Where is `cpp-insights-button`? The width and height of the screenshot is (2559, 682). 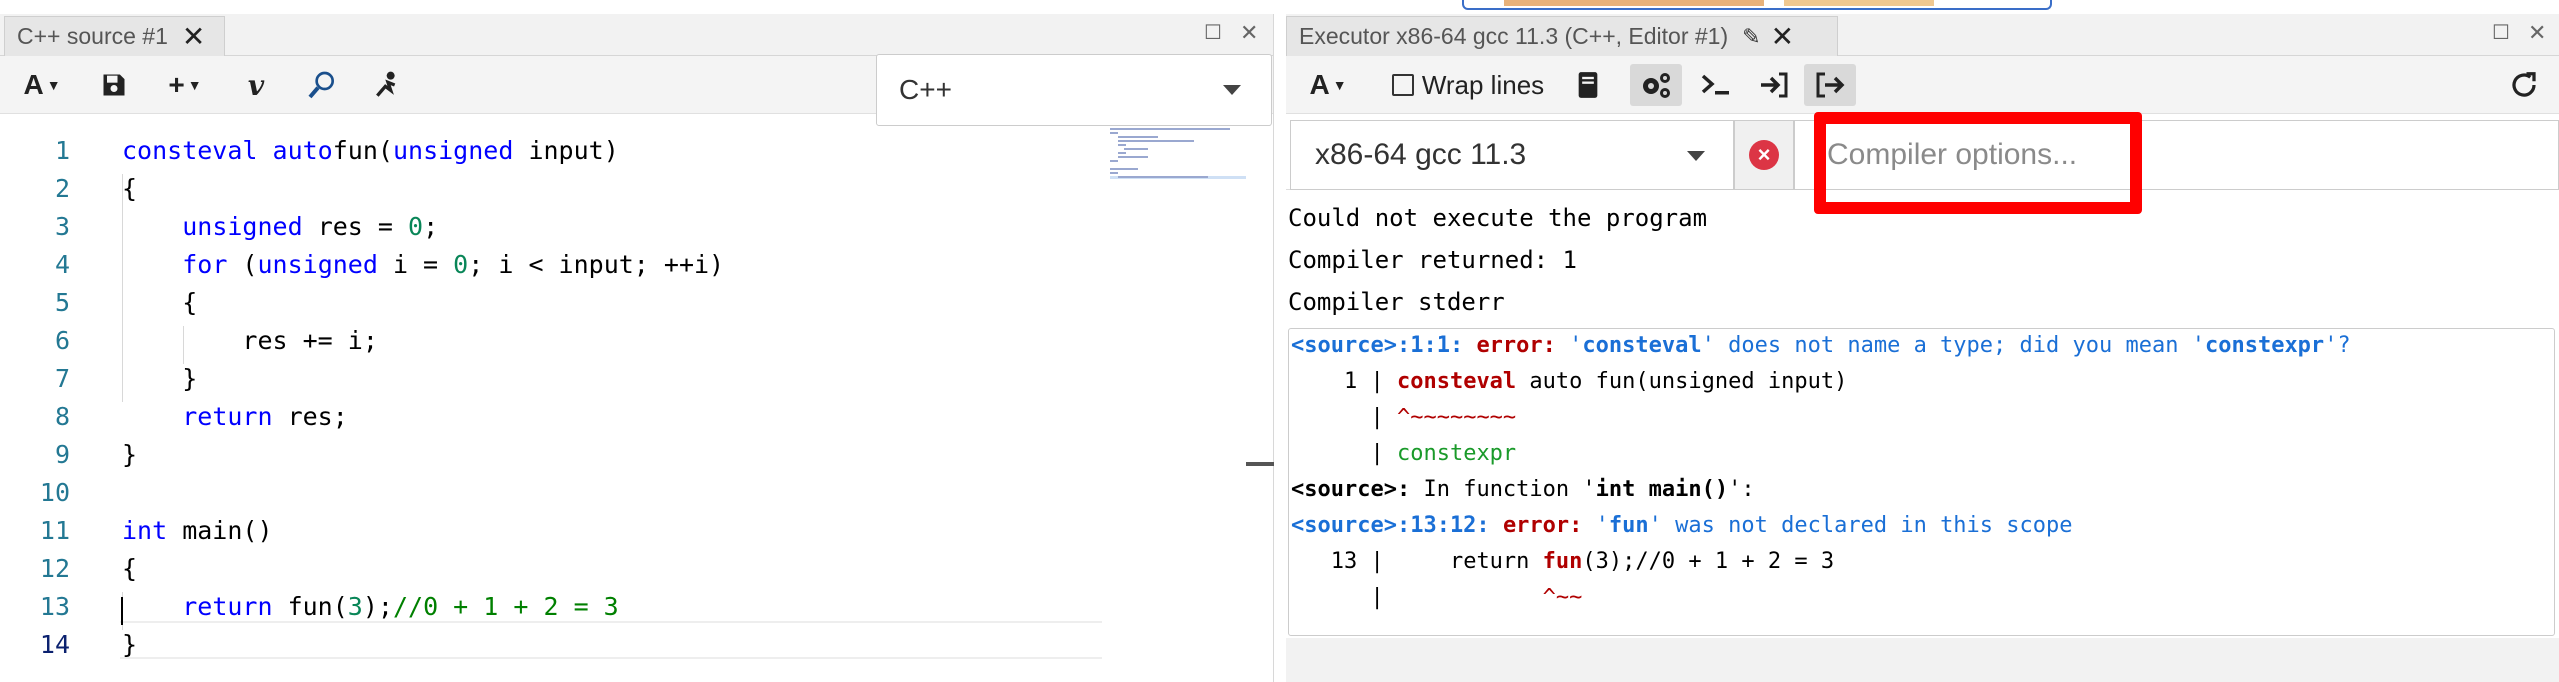
cpp-insights-button is located at coordinates (322, 85).